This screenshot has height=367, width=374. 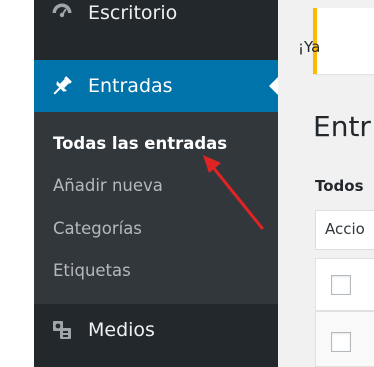 What do you see at coordinates (140, 143) in the screenshot?
I see `submenu-item-todas-las-entradas: Todas las entradas` at bounding box center [140, 143].